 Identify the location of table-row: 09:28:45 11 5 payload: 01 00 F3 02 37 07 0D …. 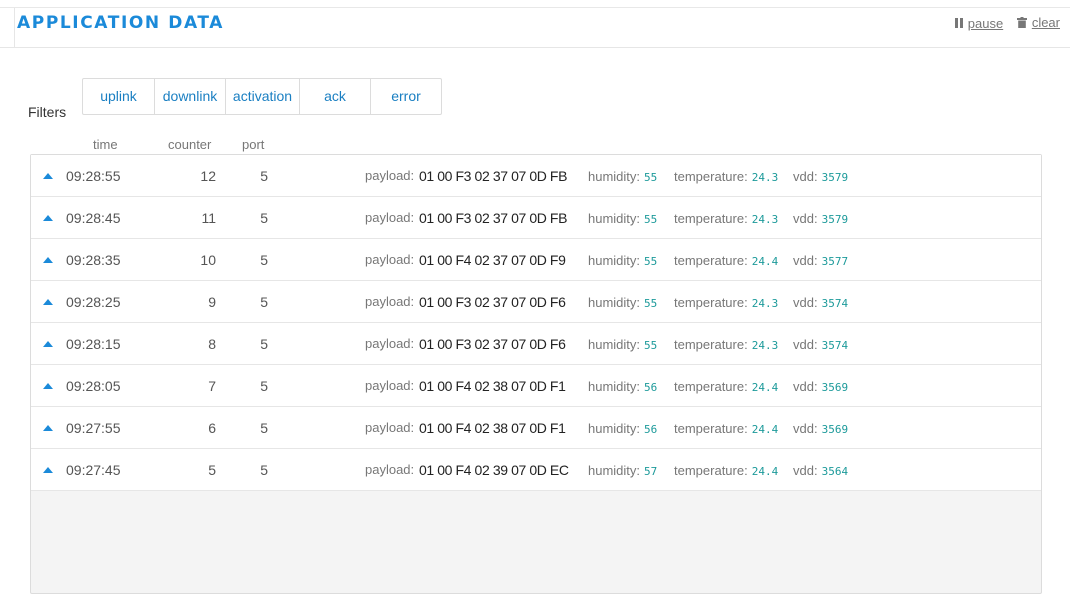
(536, 218).